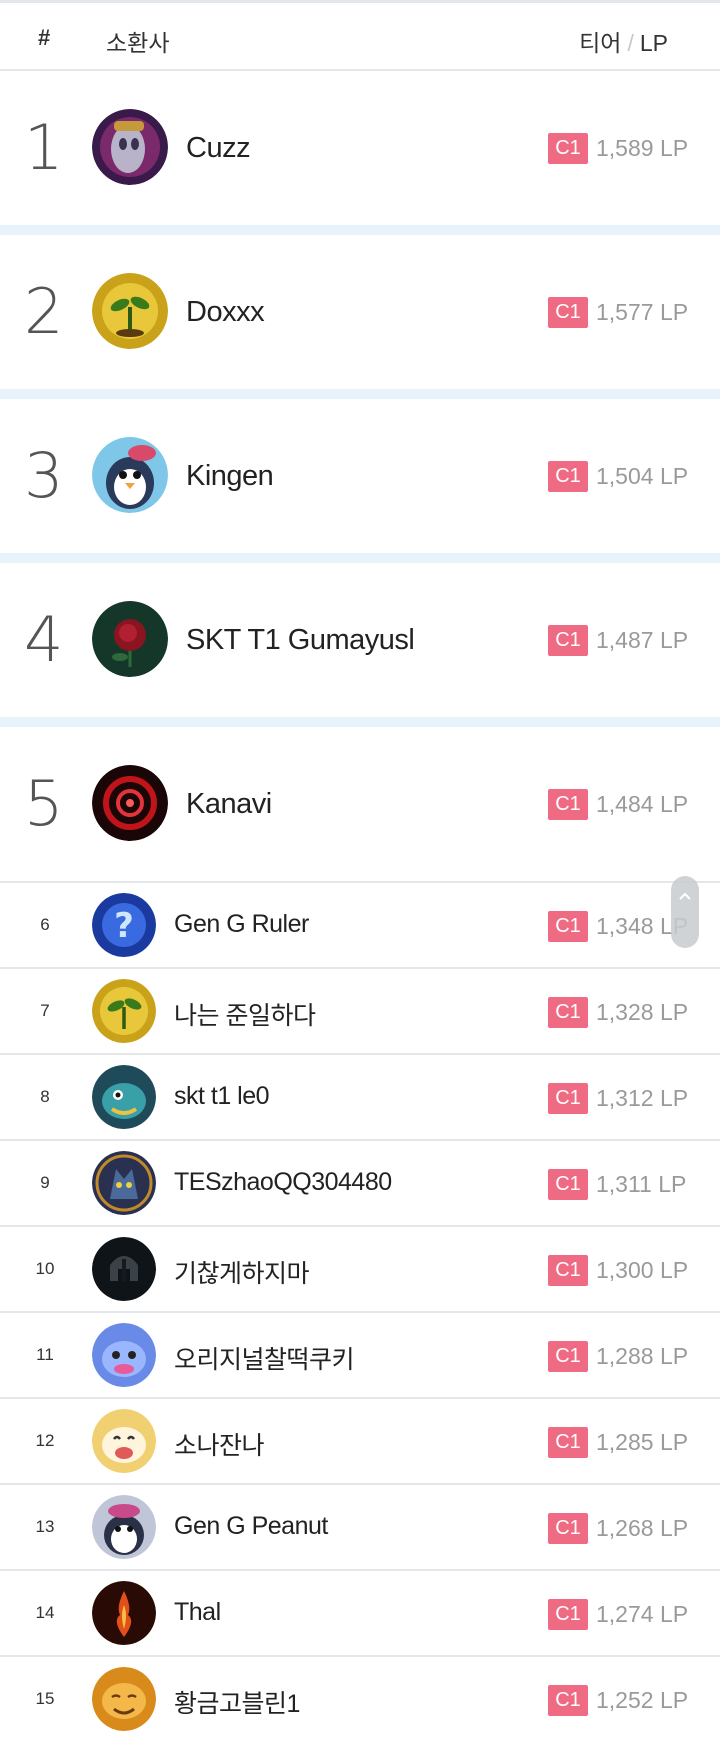  What do you see at coordinates (642, 640) in the screenshot?
I see `lp-value: 1,487 LP` at bounding box center [642, 640].